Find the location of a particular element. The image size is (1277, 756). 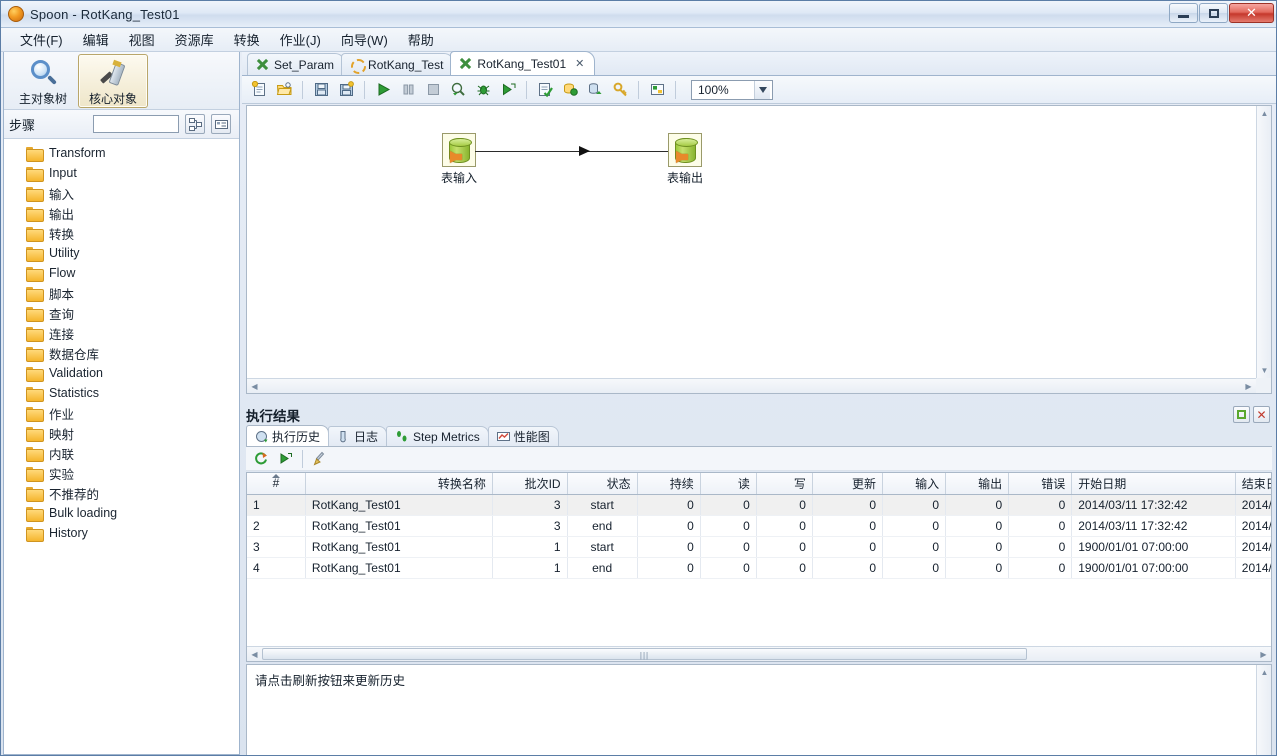

column-header-output: 输出 is located at coordinates (977, 484).